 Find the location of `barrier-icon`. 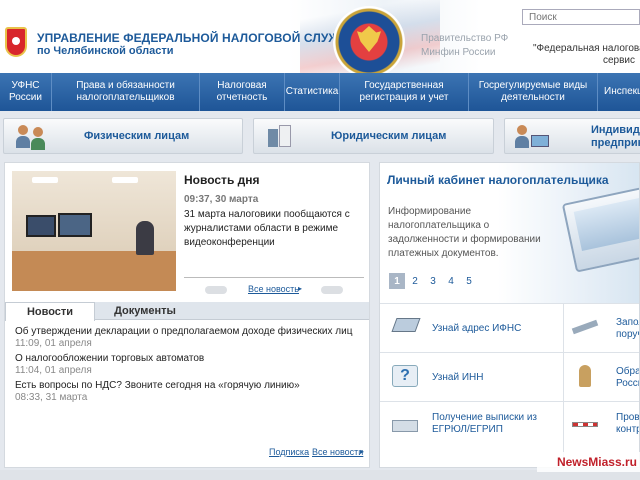

barrier-icon is located at coordinates (585, 425).